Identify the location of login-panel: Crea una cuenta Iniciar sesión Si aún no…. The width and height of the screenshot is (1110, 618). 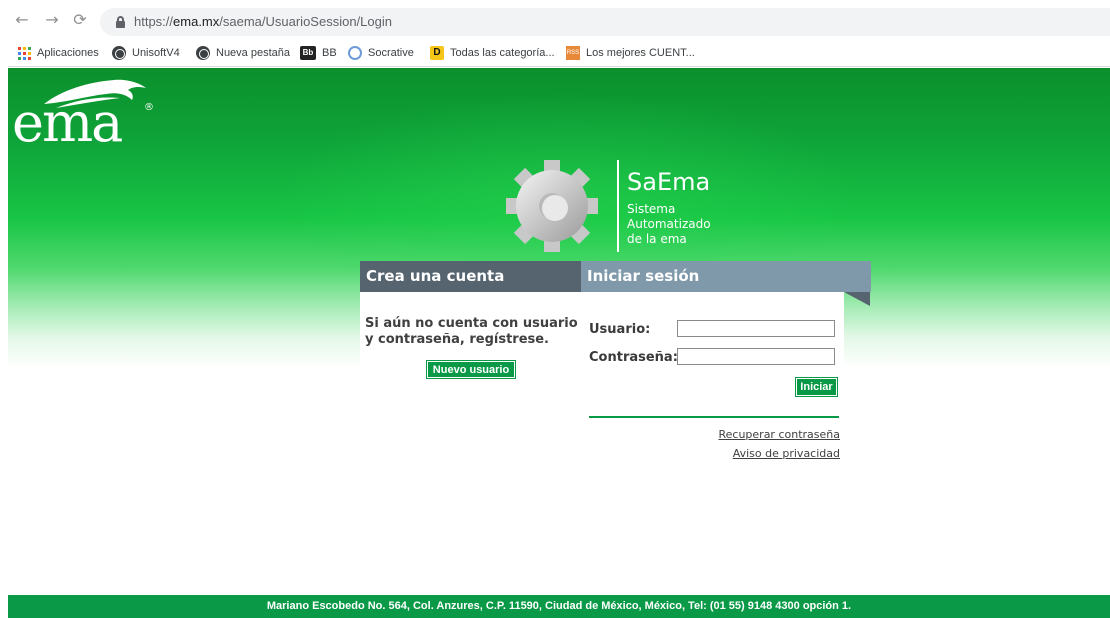
(615, 360).